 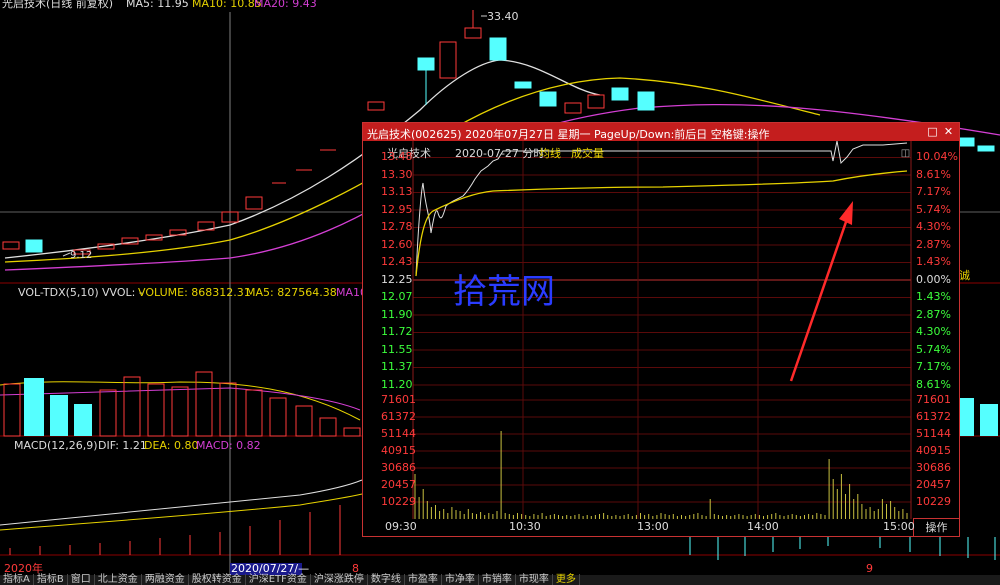 What do you see at coordinates (933, 399) in the screenshot?
I see `volume-tick-right: 71601` at bounding box center [933, 399].